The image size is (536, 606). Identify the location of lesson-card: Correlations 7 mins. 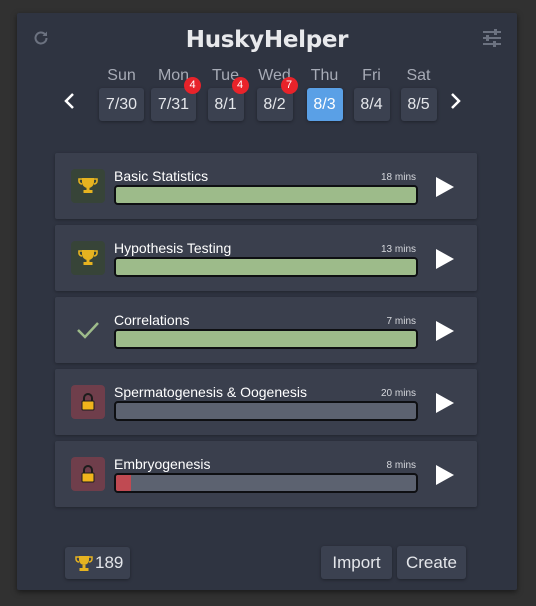
(266, 330).